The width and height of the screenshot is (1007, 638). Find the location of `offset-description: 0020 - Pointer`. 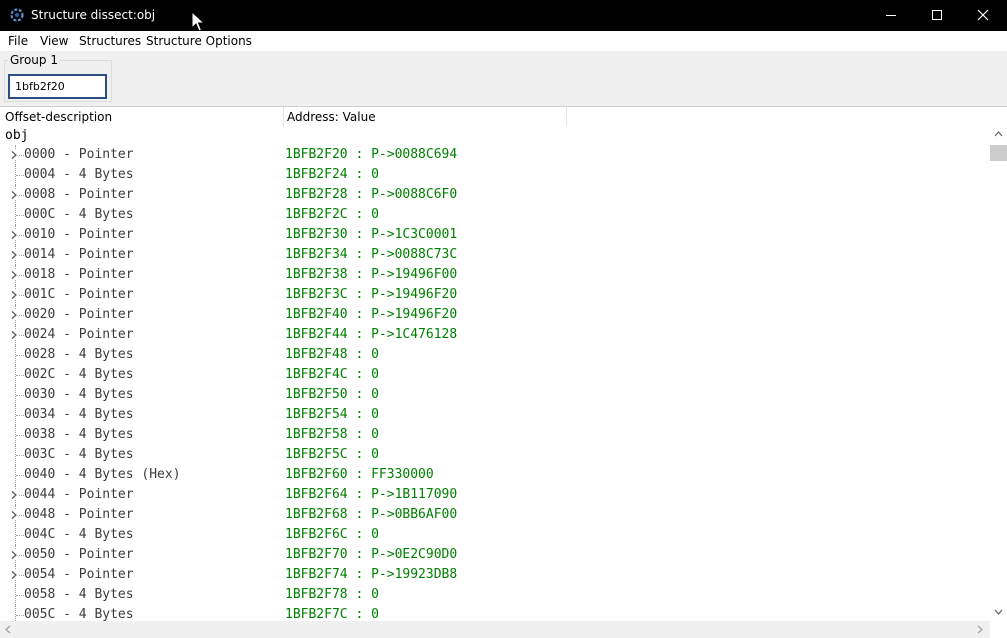

offset-description: 0020 - Pointer is located at coordinates (79, 314).